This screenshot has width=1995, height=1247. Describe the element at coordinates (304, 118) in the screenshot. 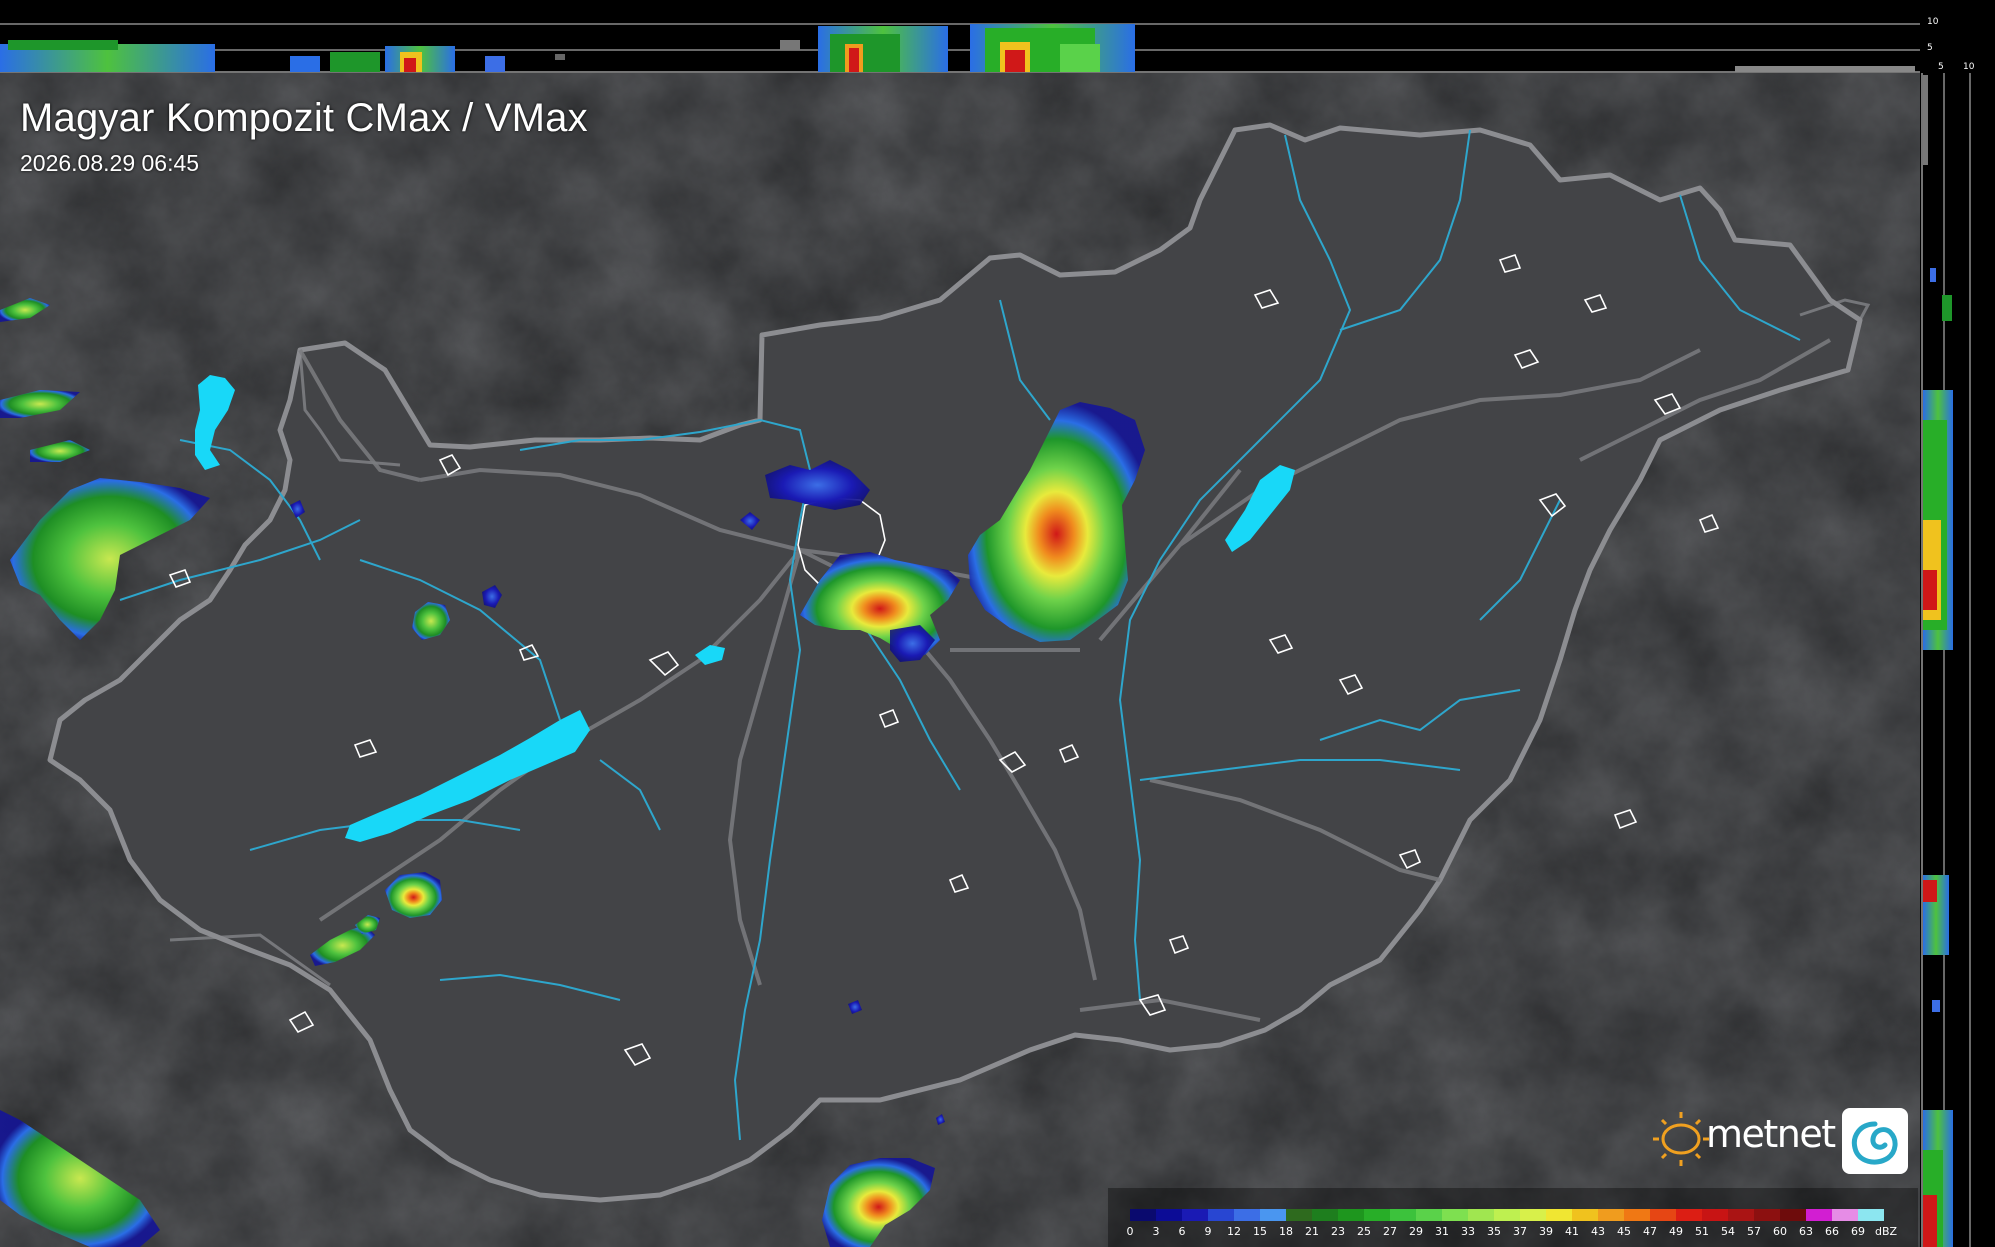

I see `map-title: Magyar Kompozit CMax / VMax` at that location.